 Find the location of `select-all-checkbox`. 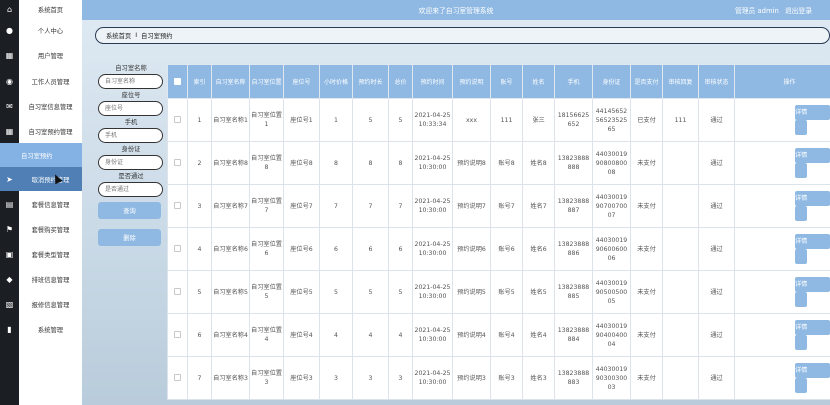

select-all-checkbox is located at coordinates (177, 81).